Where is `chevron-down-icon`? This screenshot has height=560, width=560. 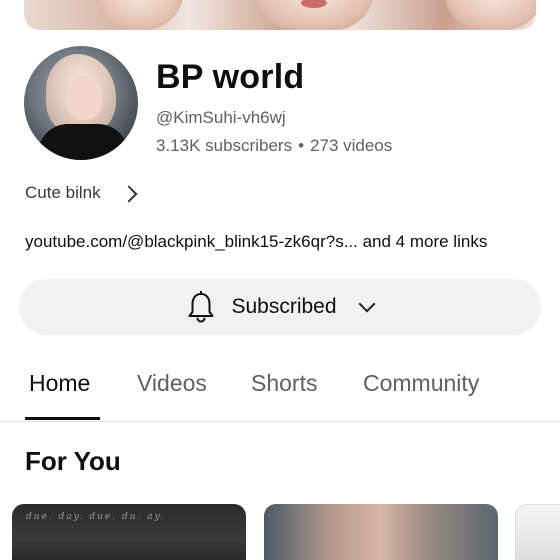
chevron-down-icon is located at coordinates (367, 304).